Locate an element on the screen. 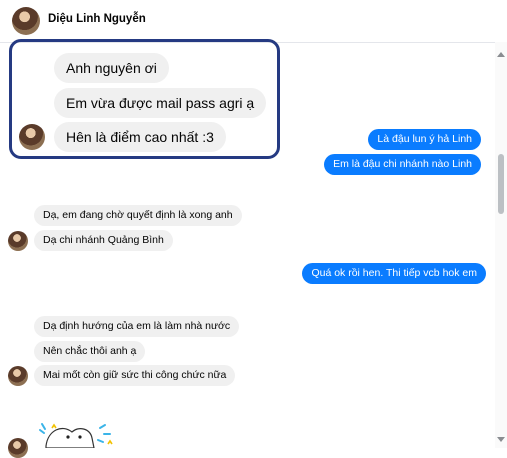 The image size is (507, 458). contact-avatar is located at coordinates (26, 21).